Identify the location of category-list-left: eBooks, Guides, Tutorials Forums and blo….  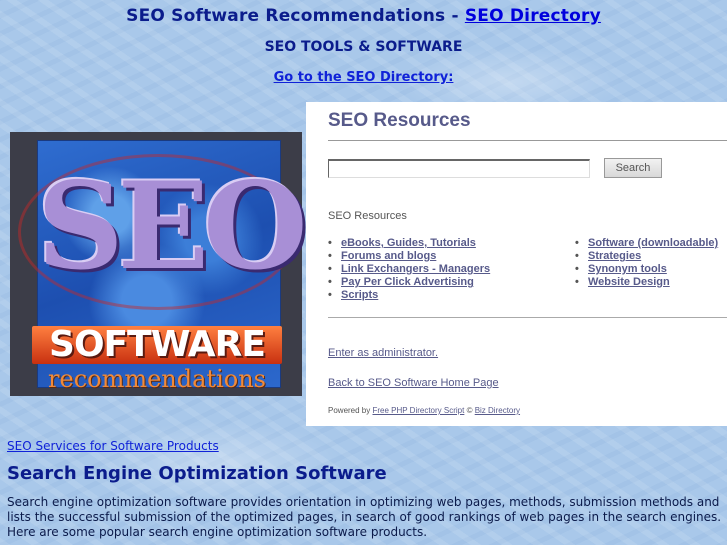
(409, 269).